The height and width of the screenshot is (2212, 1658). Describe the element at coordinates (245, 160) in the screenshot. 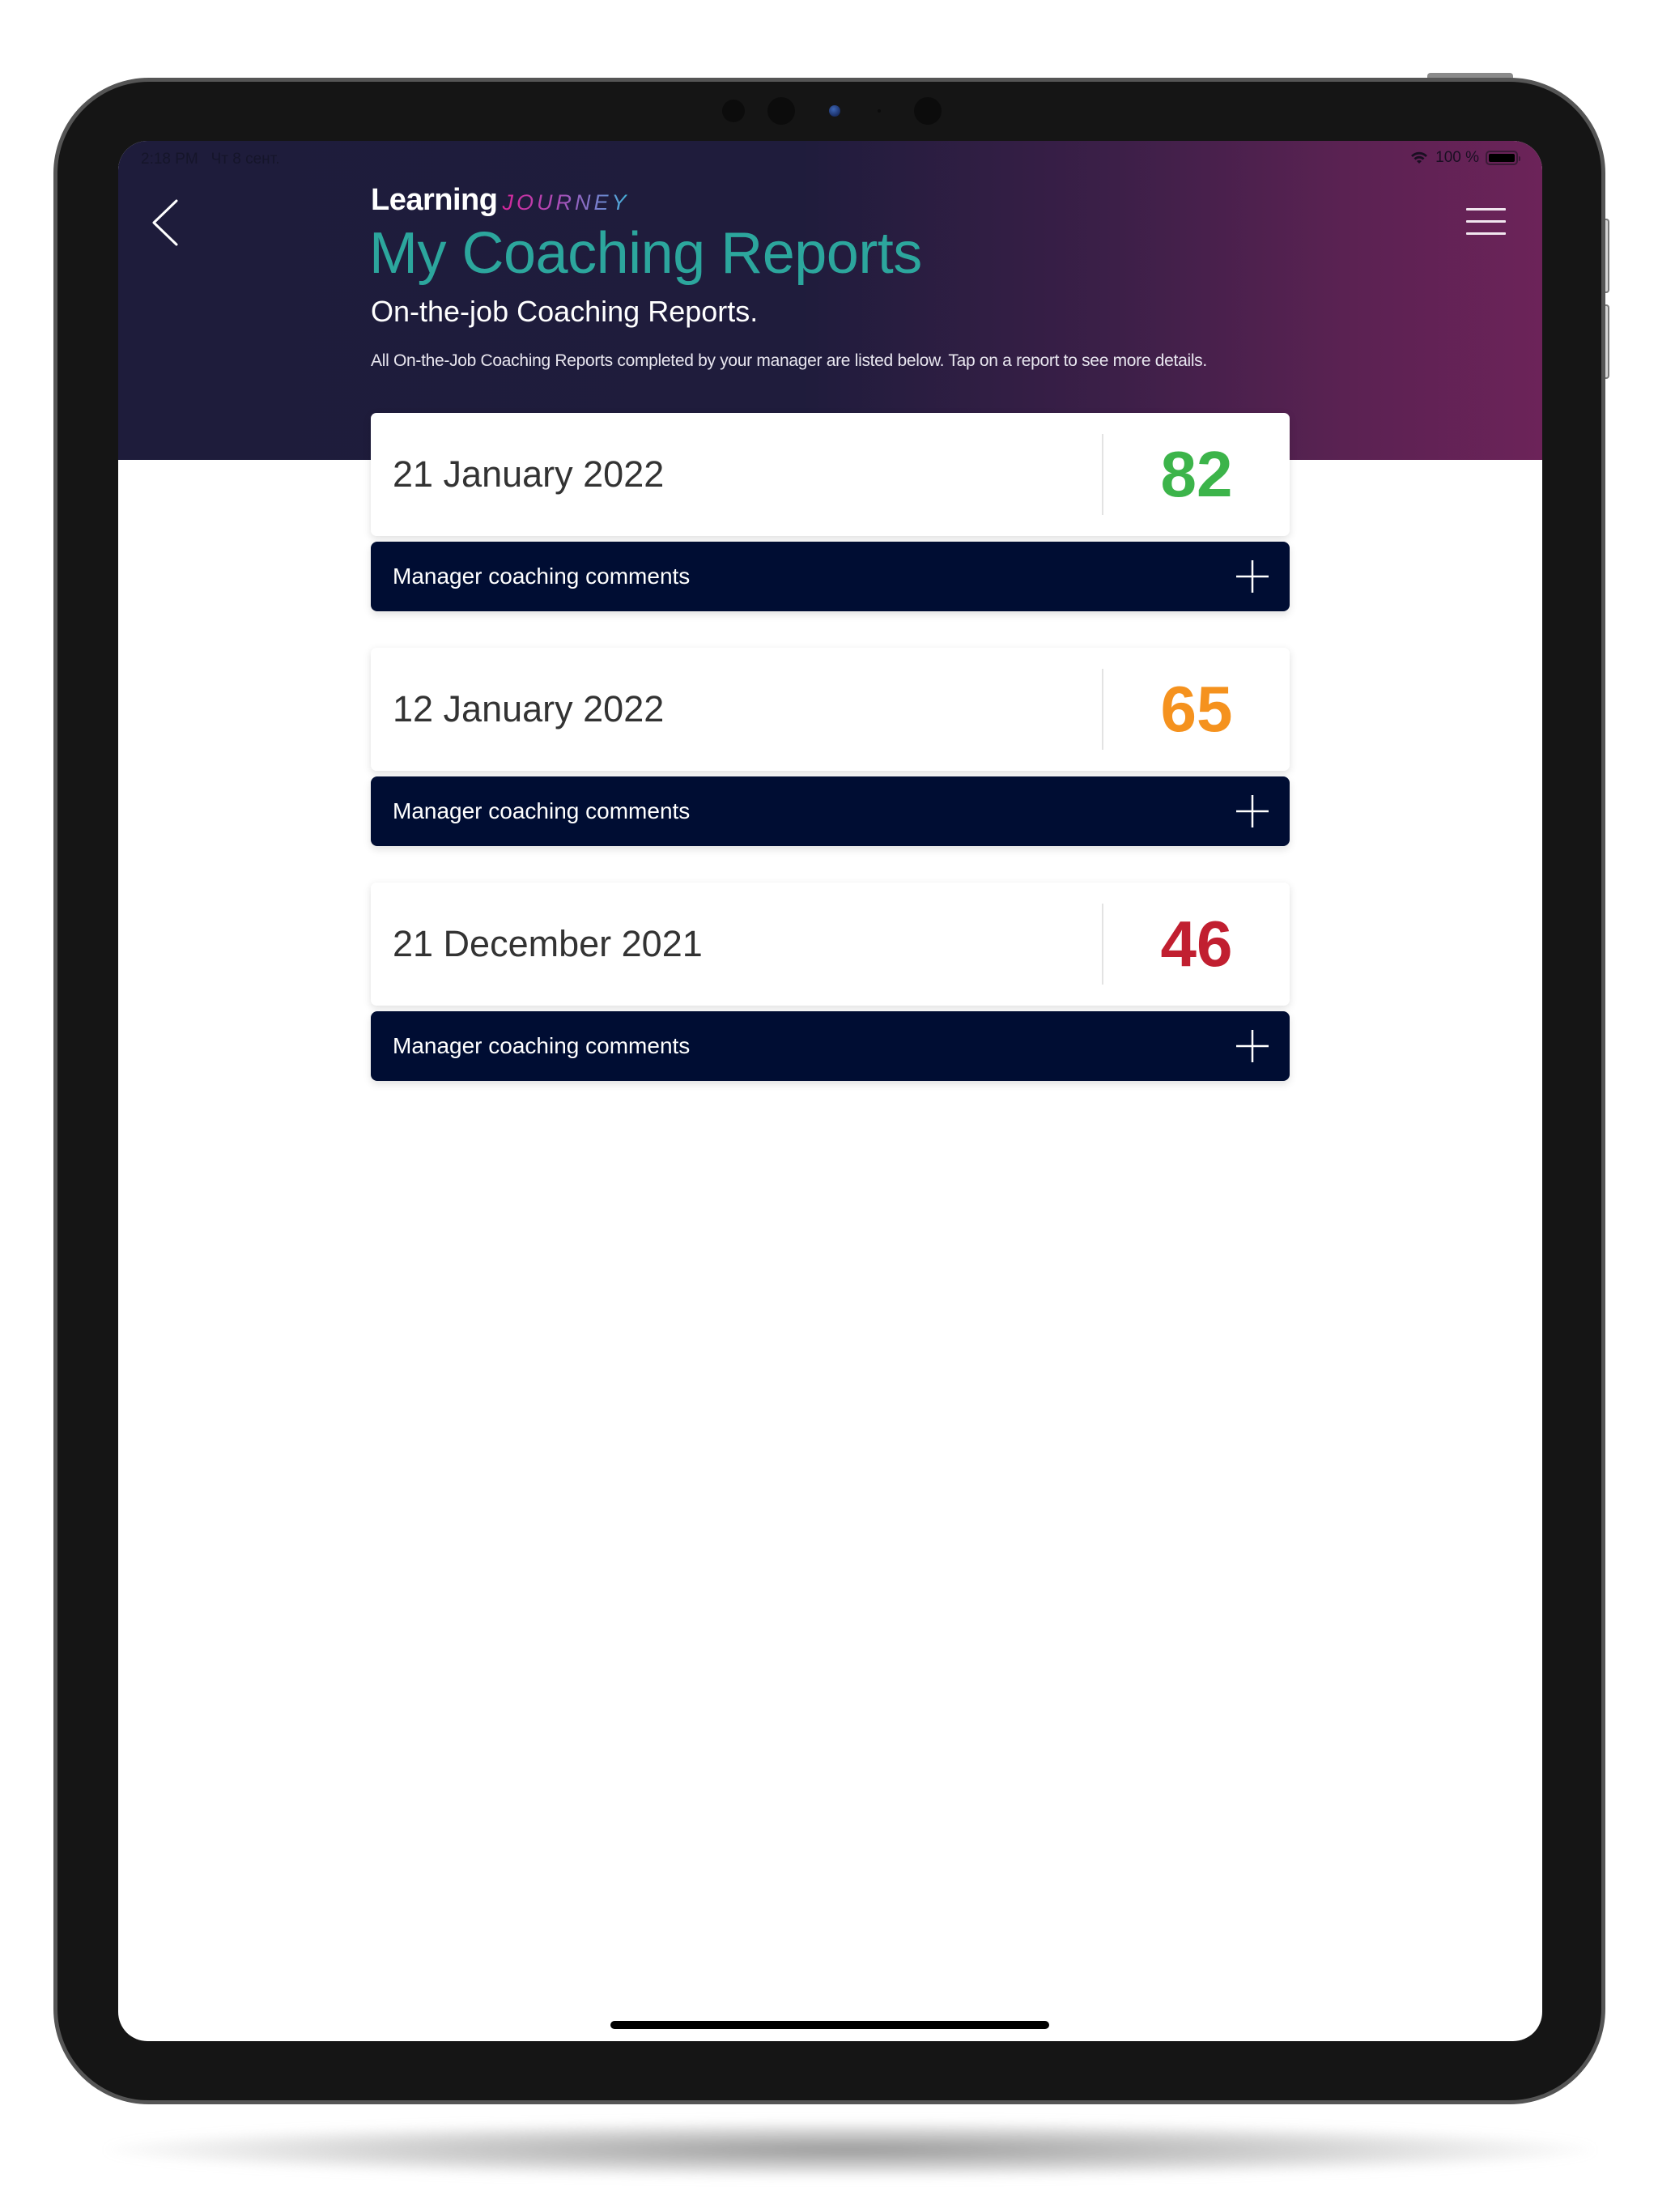

I see `status-date-text: Чт 8 сент.` at that location.